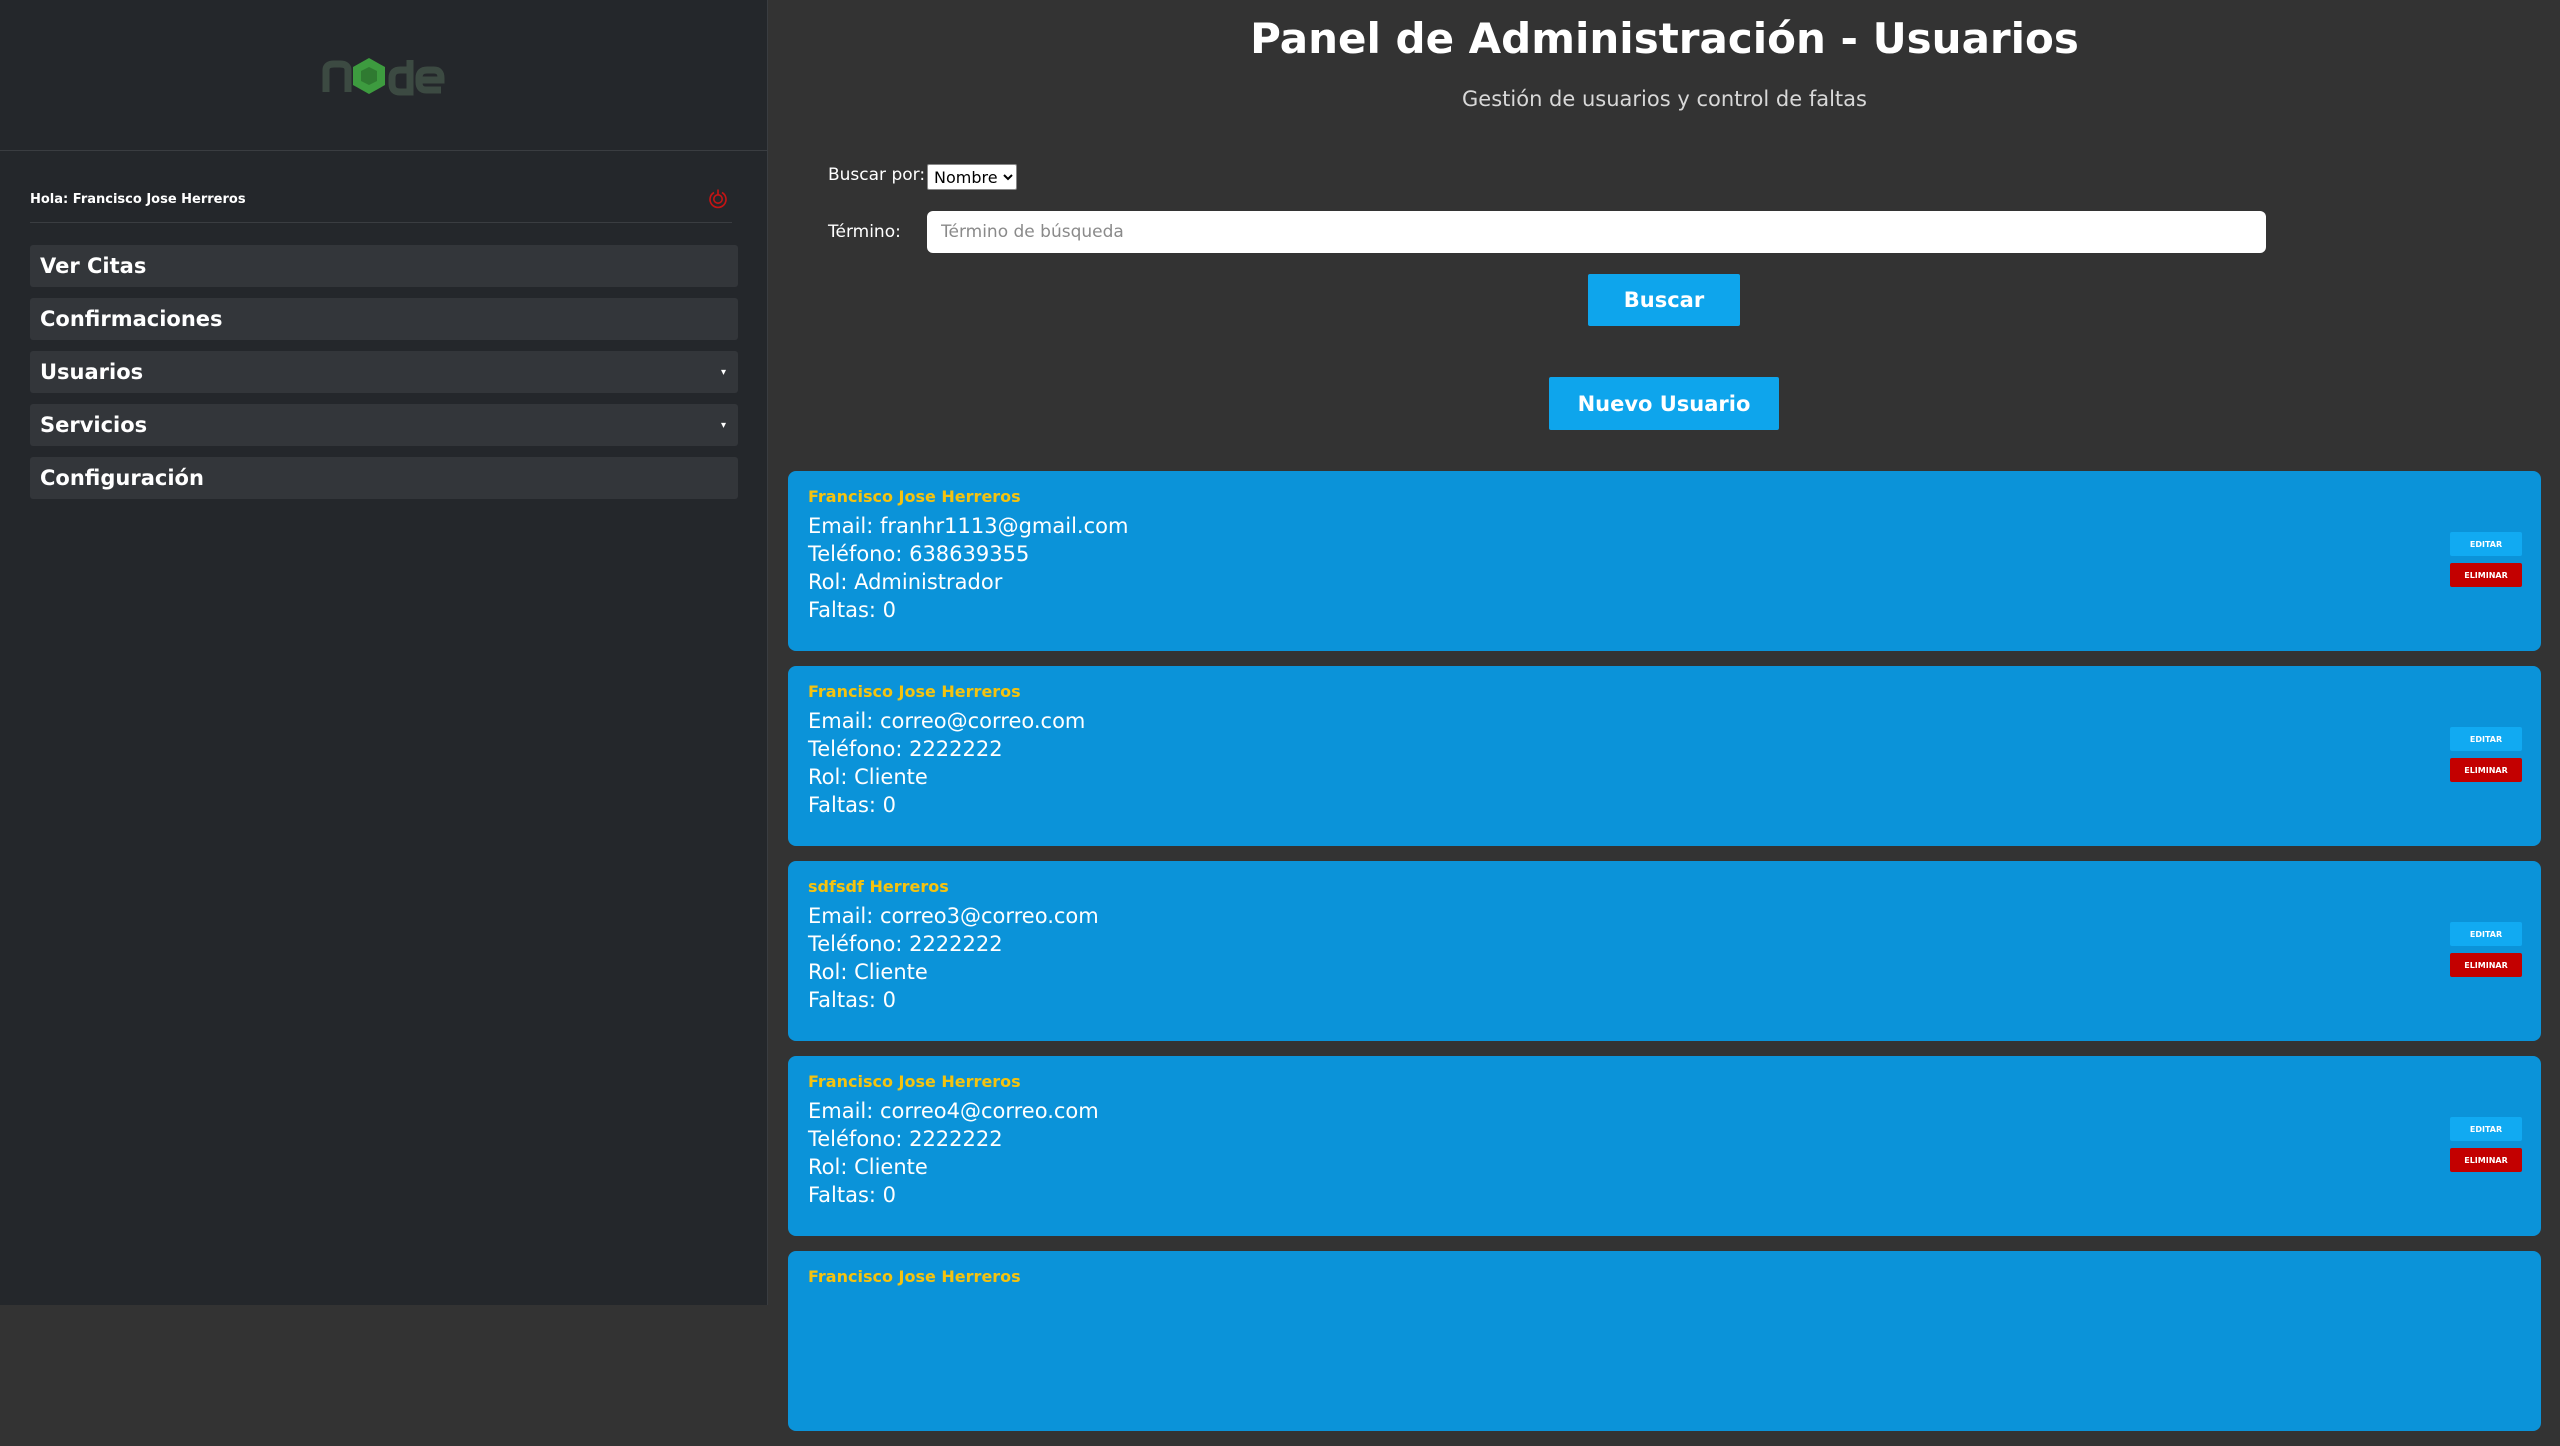  I want to click on term-label: Término:, so click(864, 232).